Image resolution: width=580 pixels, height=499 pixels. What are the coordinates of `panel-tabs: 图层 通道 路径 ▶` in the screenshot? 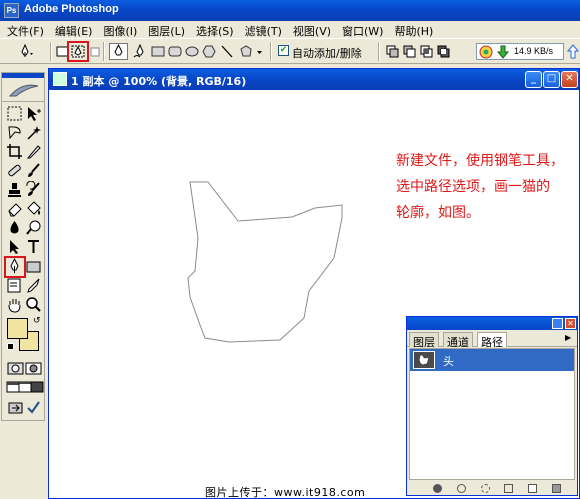 It's located at (492, 340).